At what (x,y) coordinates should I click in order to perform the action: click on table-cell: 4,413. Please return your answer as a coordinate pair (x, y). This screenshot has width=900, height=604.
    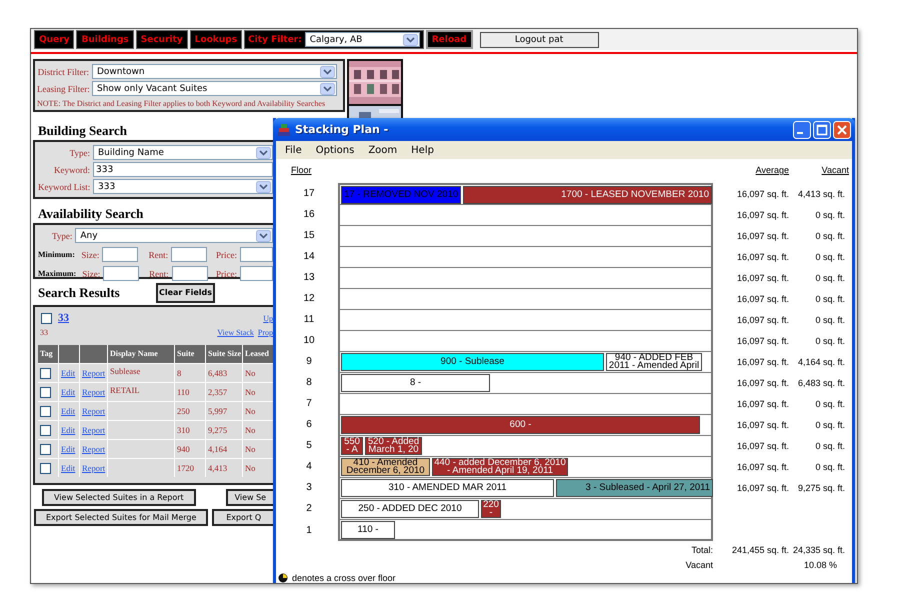
    Looking at the image, I should click on (224, 468).